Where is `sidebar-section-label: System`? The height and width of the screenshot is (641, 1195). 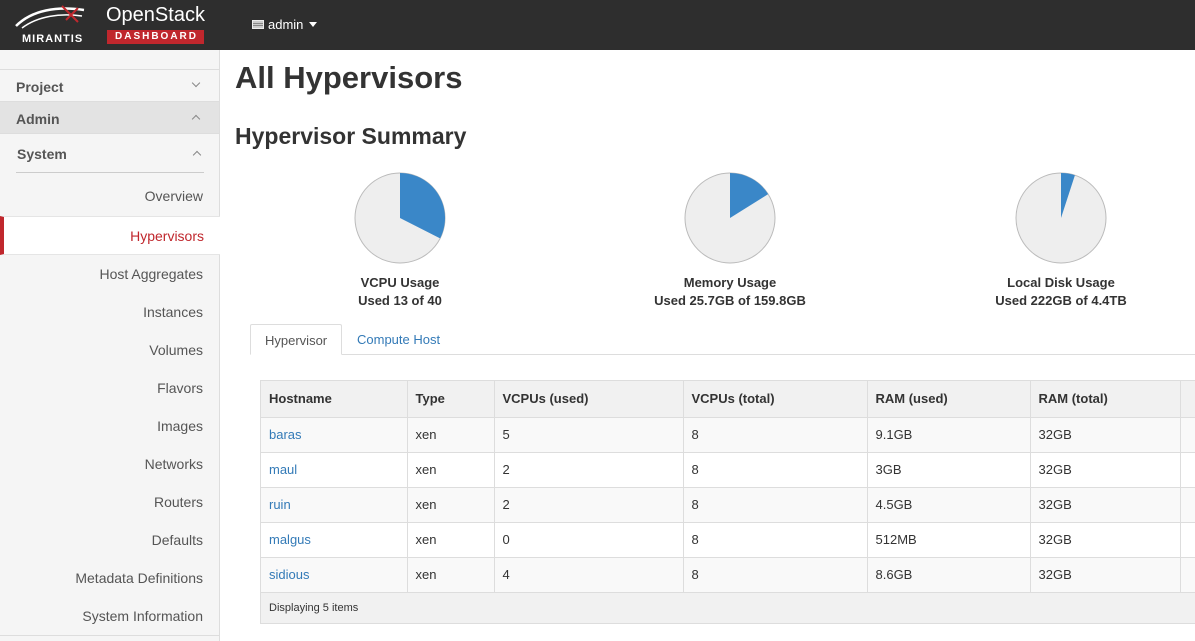
sidebar-section-label: System is located at coordinates (42, 154).